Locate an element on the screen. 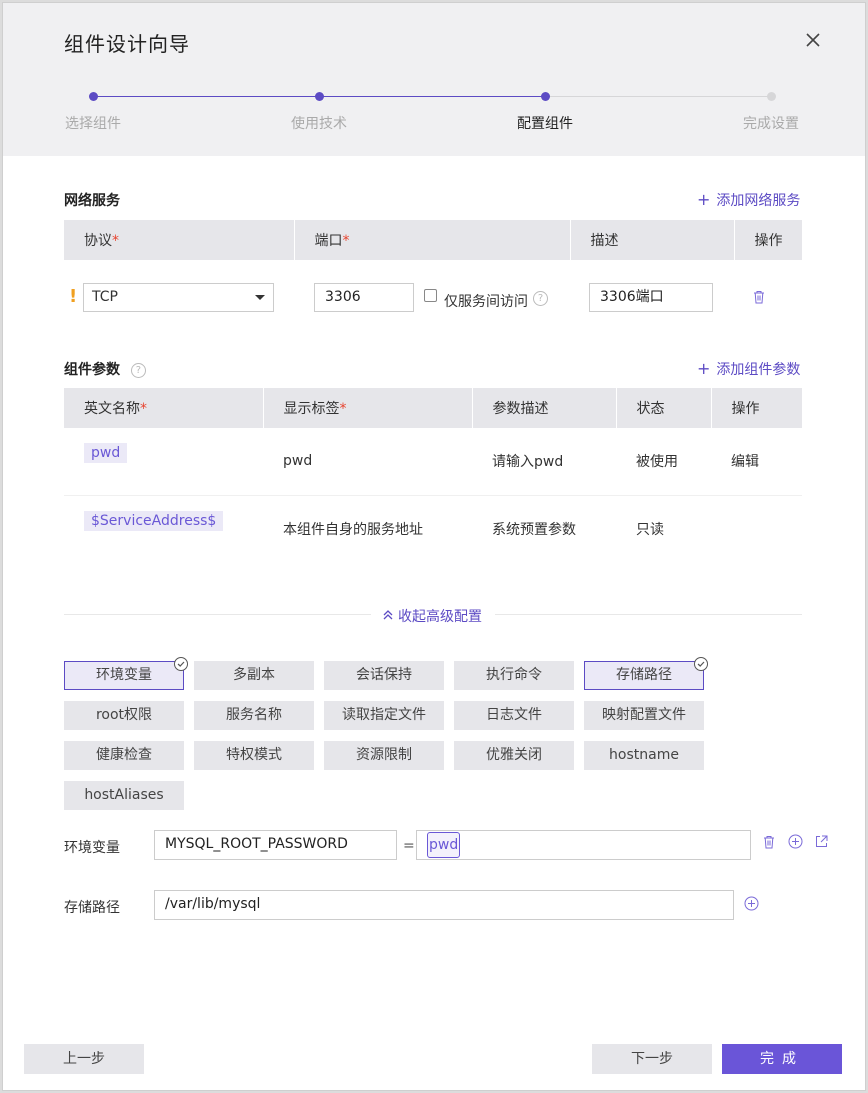 This screenshot has width=868, height=1093. env-value-token: pwd is located at coordinates (444, 845).